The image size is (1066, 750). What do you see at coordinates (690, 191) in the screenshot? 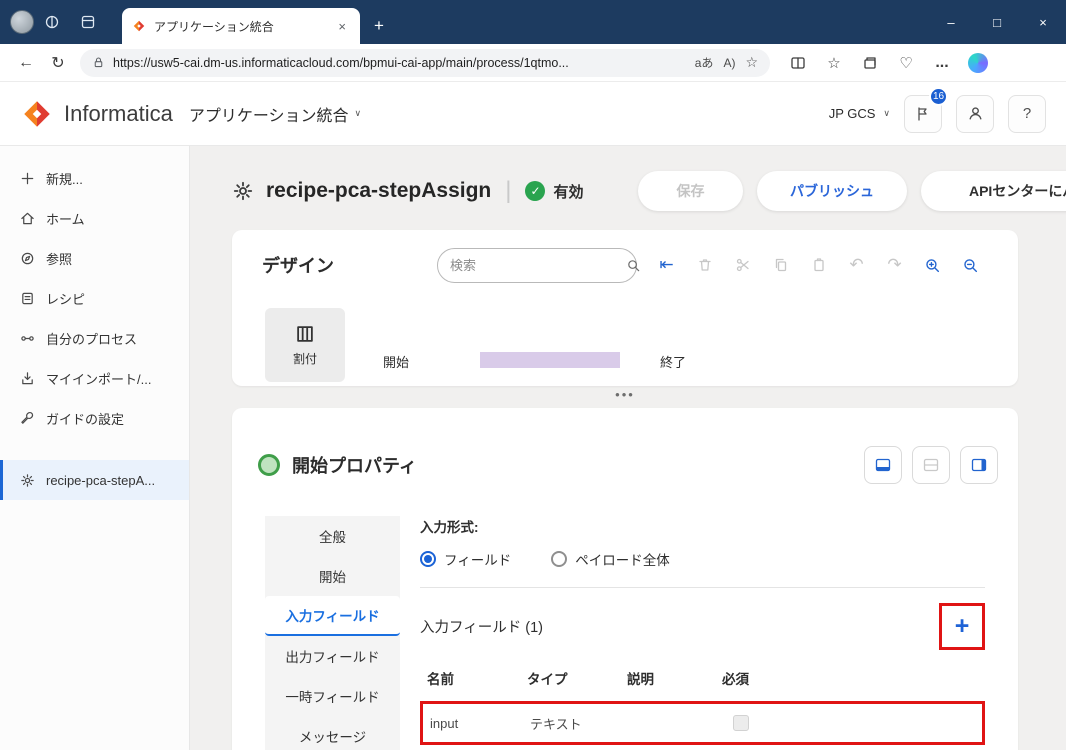
I see `save-button: 保存` at bounding box center [690, 191].